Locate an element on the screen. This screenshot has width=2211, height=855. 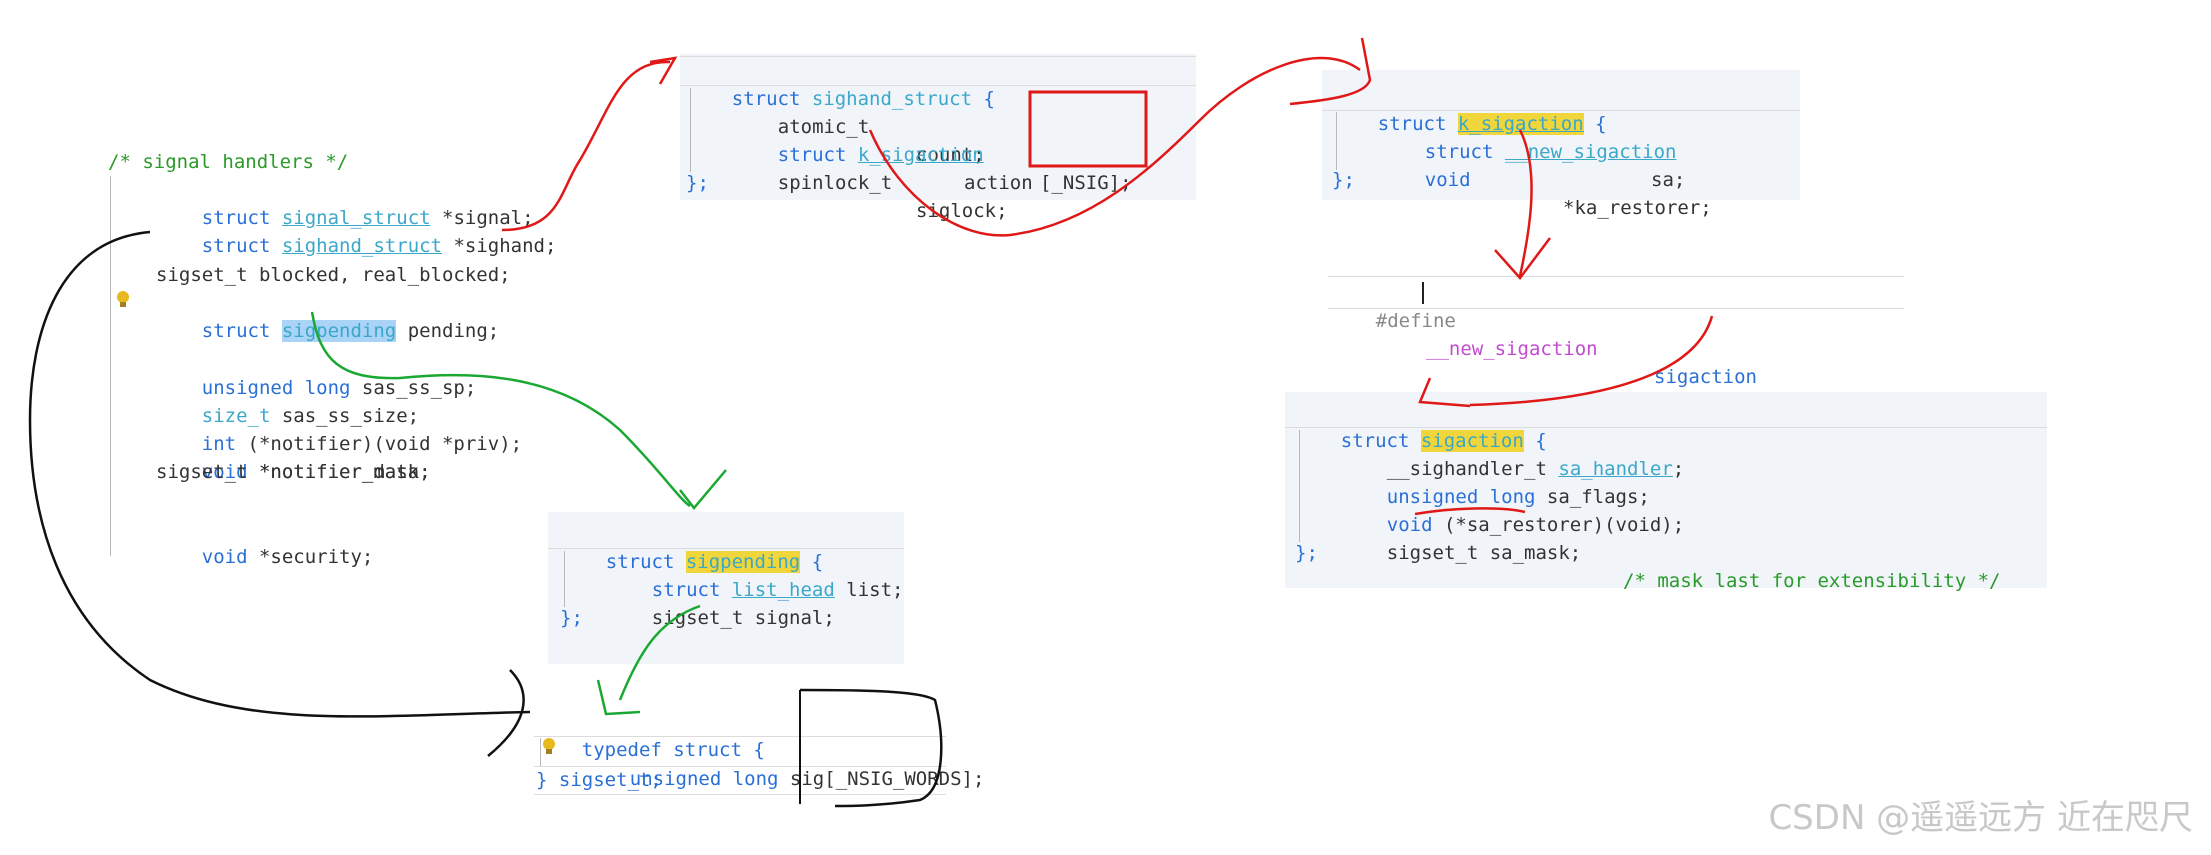
arrow-blocked-to-sigset is located at coordinates (279, 474).